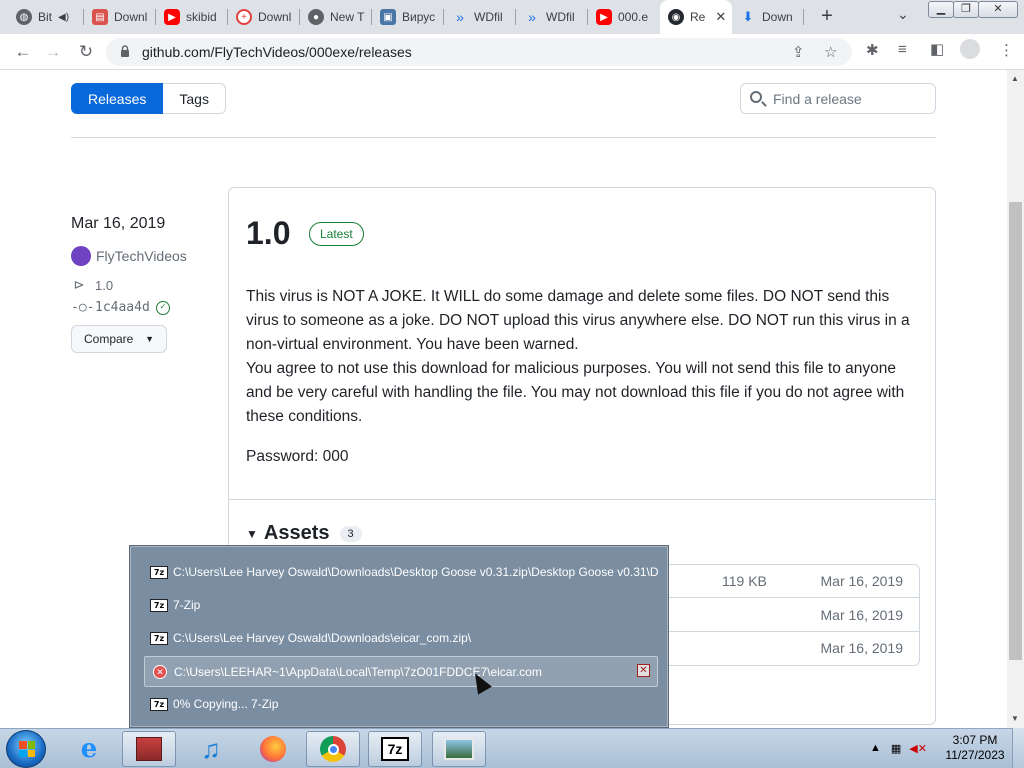 This screenshot has width=1024, height=768. What do you see at coordinates (81, 256) in the screenshot?
I see `avatar` at bounding box center [81, 256].